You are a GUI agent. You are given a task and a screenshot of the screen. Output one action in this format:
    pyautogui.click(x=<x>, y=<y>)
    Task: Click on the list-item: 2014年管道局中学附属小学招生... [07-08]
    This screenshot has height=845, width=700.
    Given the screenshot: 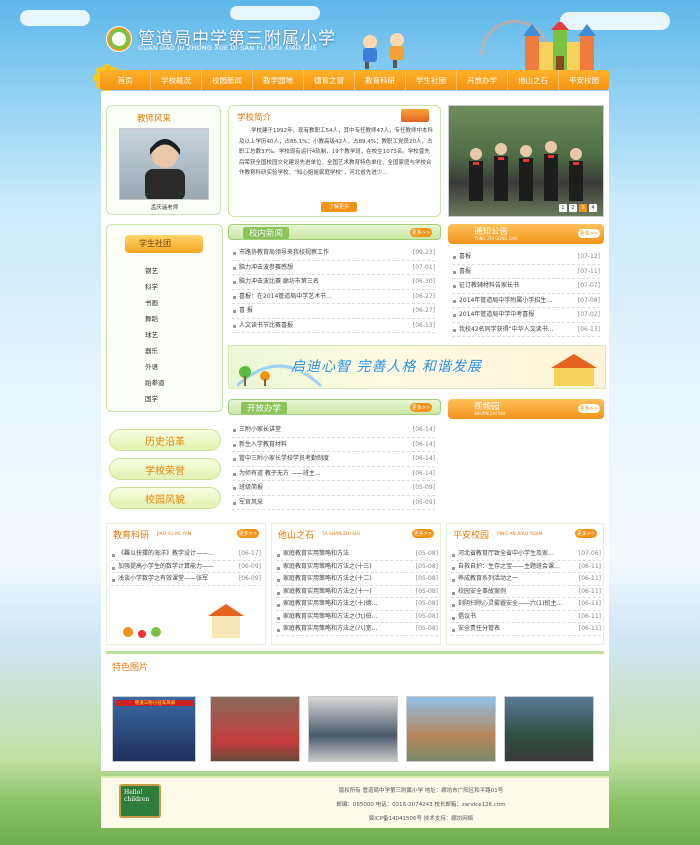 What is the action you would take?
    pyautogui.click(x=526, y=300)
    